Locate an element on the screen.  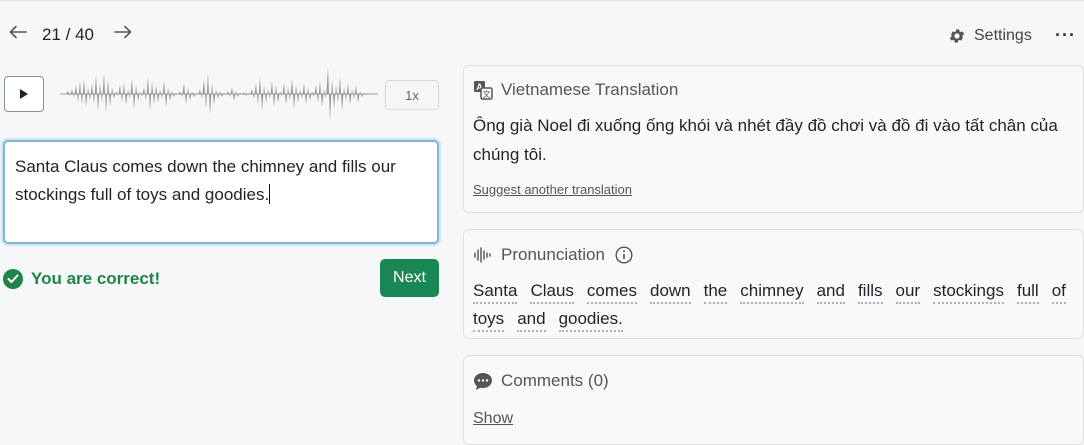
pronunciation-header: Pronunciation is located at coordinates (553, 255).